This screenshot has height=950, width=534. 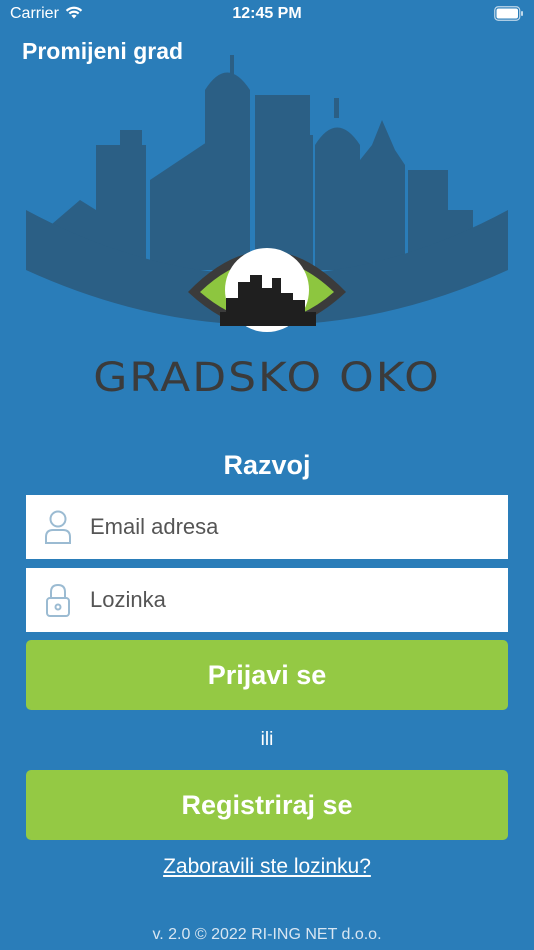 I want to click on logo-text: GRADSKO OKO, so click(x=267, y=377).